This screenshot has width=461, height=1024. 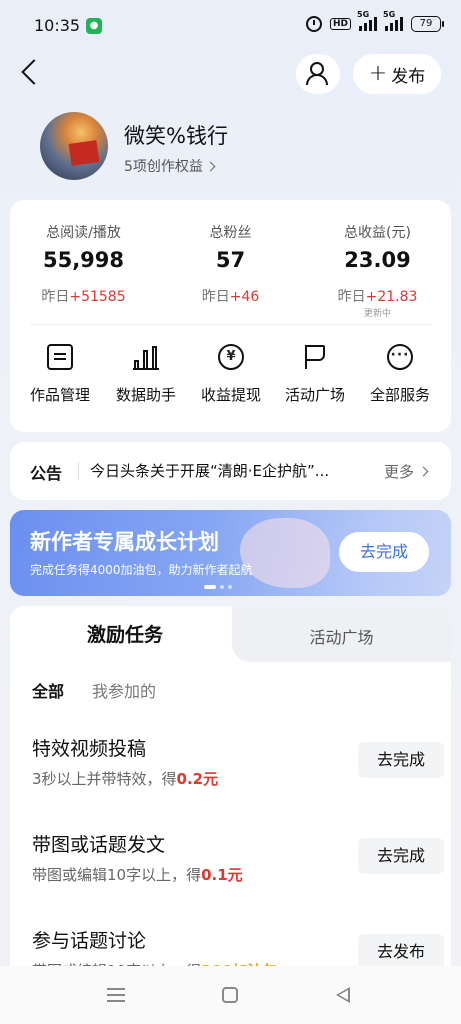 I want to click on menu-icon, so click(x=116, y=995).